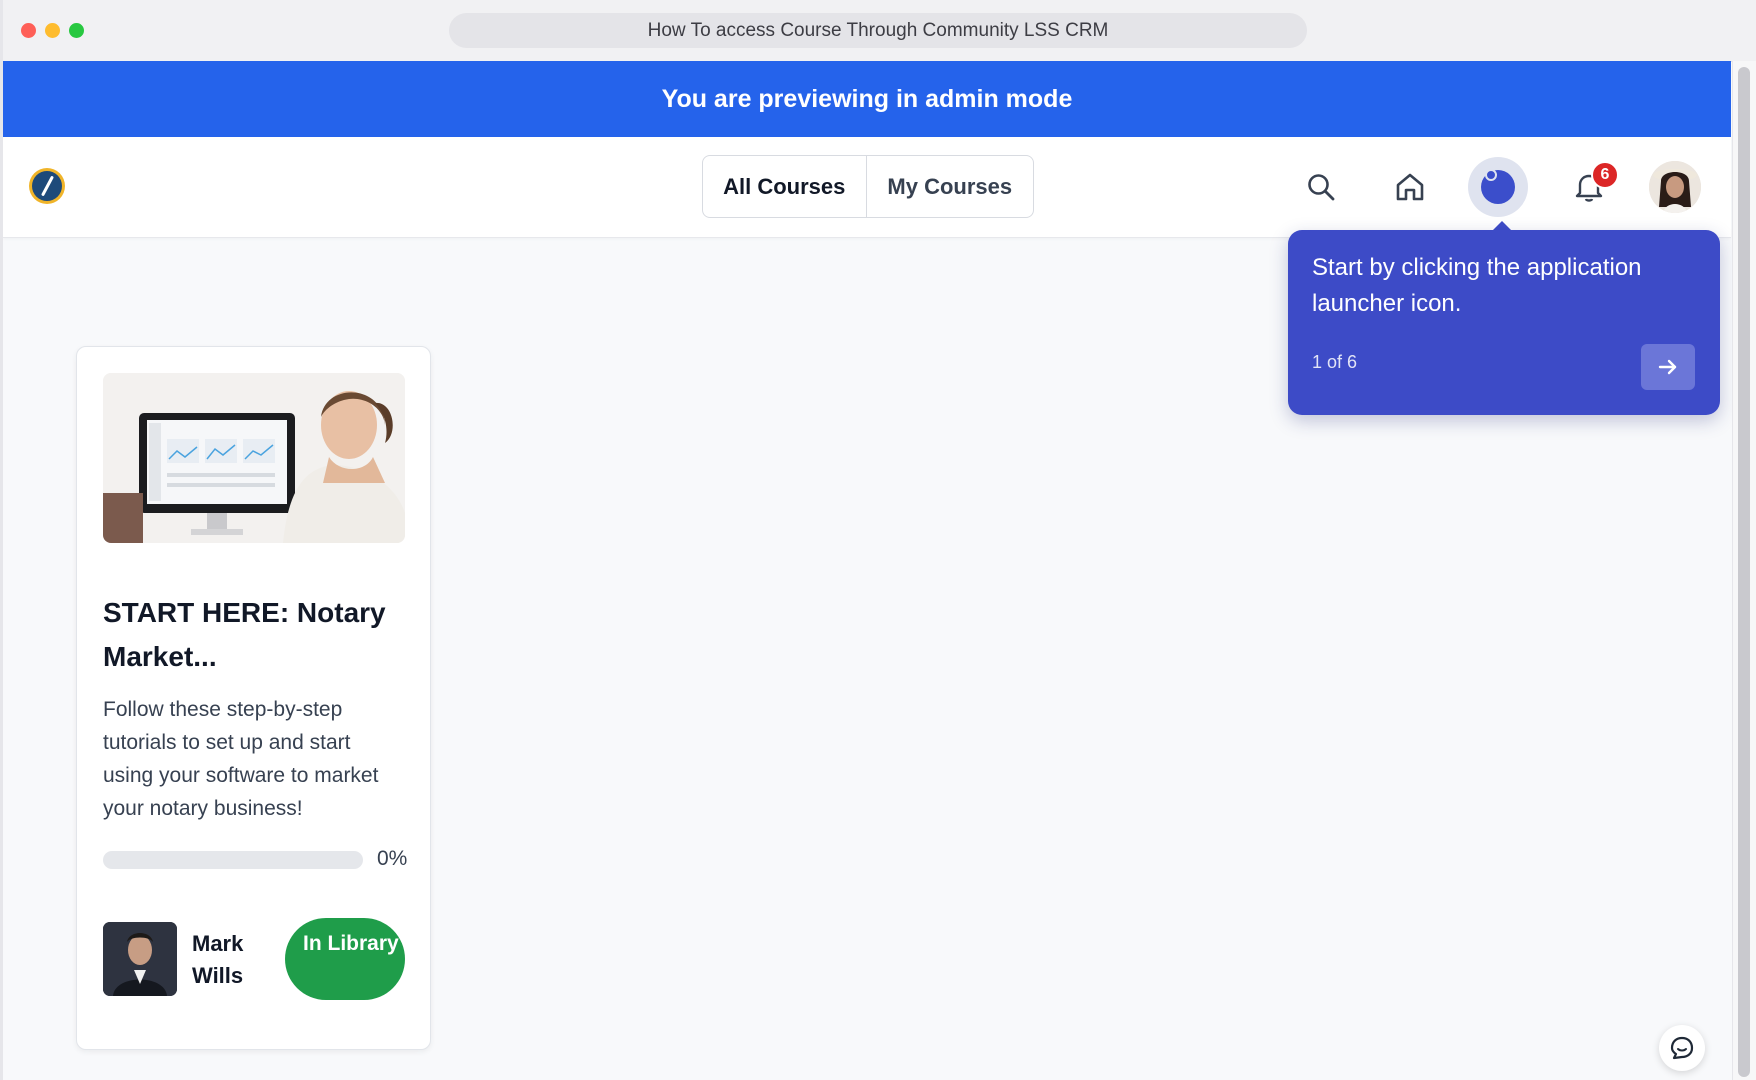 Image resolution: width=1756 pixels, height=1080 pixels. Describe the element at coordinates (52, 30) in the screenshot. I see `minimize-window-button` at that location.